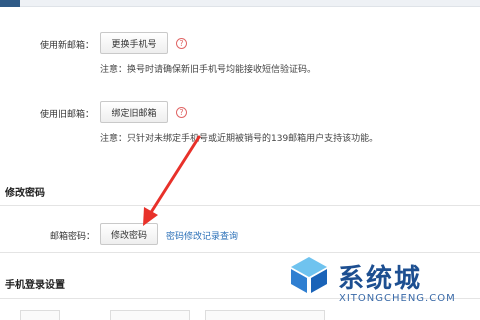 The height and width of the screenshot is (320, 480). Describe the element at coordinates (25, 193) in the screenshot. I see `section-title-change-password: 修改密码` at that location.